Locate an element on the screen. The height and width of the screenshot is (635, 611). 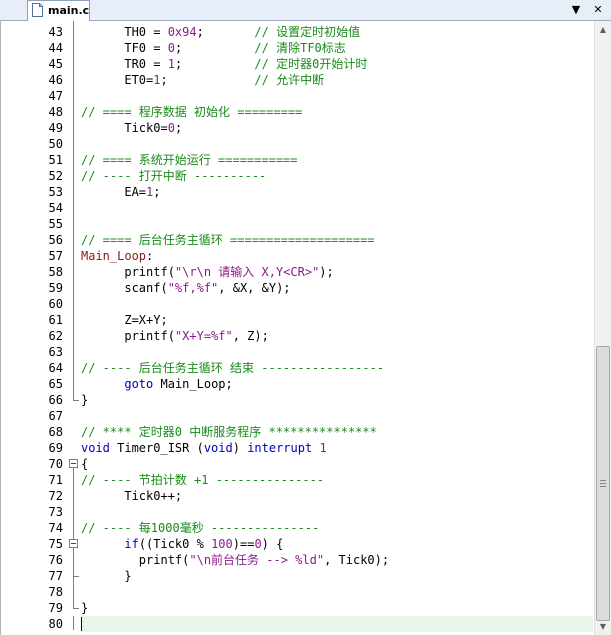
code-line: 61 Z=X+Y; is located at coordinates (297, 320).